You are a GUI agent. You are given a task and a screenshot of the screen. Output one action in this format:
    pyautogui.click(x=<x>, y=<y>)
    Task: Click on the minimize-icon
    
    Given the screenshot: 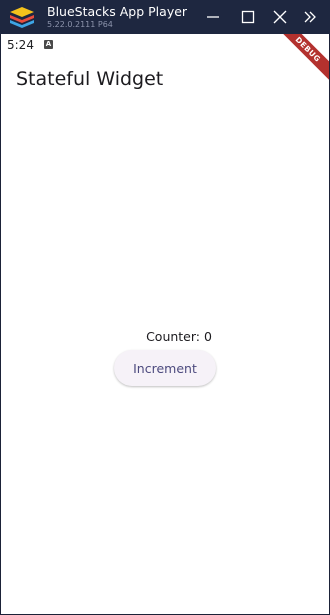 What is the action you would take?
    pyautogui.click(x=213, y=17)
    